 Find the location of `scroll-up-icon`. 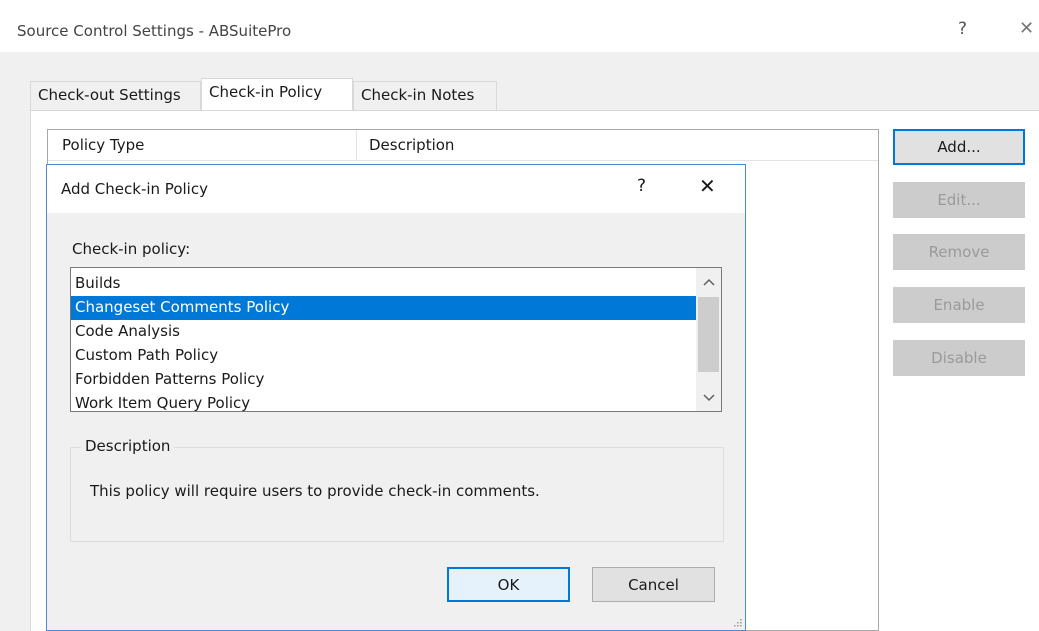

scroll-up-icon is located at coordinates (708, 282).